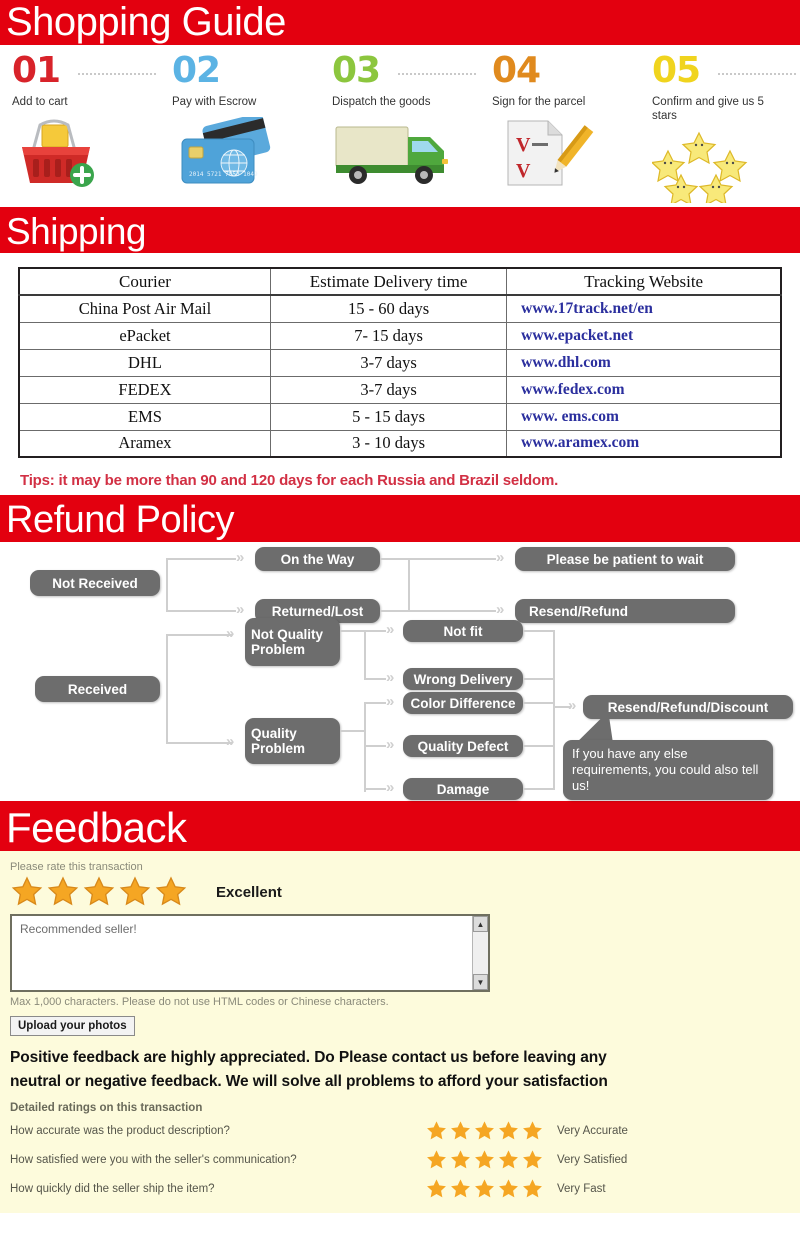 The width and height of the screenshot is (800, 1258). Describe the element at coordinates (388, 362) in the screenshot. I see `cell-time: 3-7 days` at that location.